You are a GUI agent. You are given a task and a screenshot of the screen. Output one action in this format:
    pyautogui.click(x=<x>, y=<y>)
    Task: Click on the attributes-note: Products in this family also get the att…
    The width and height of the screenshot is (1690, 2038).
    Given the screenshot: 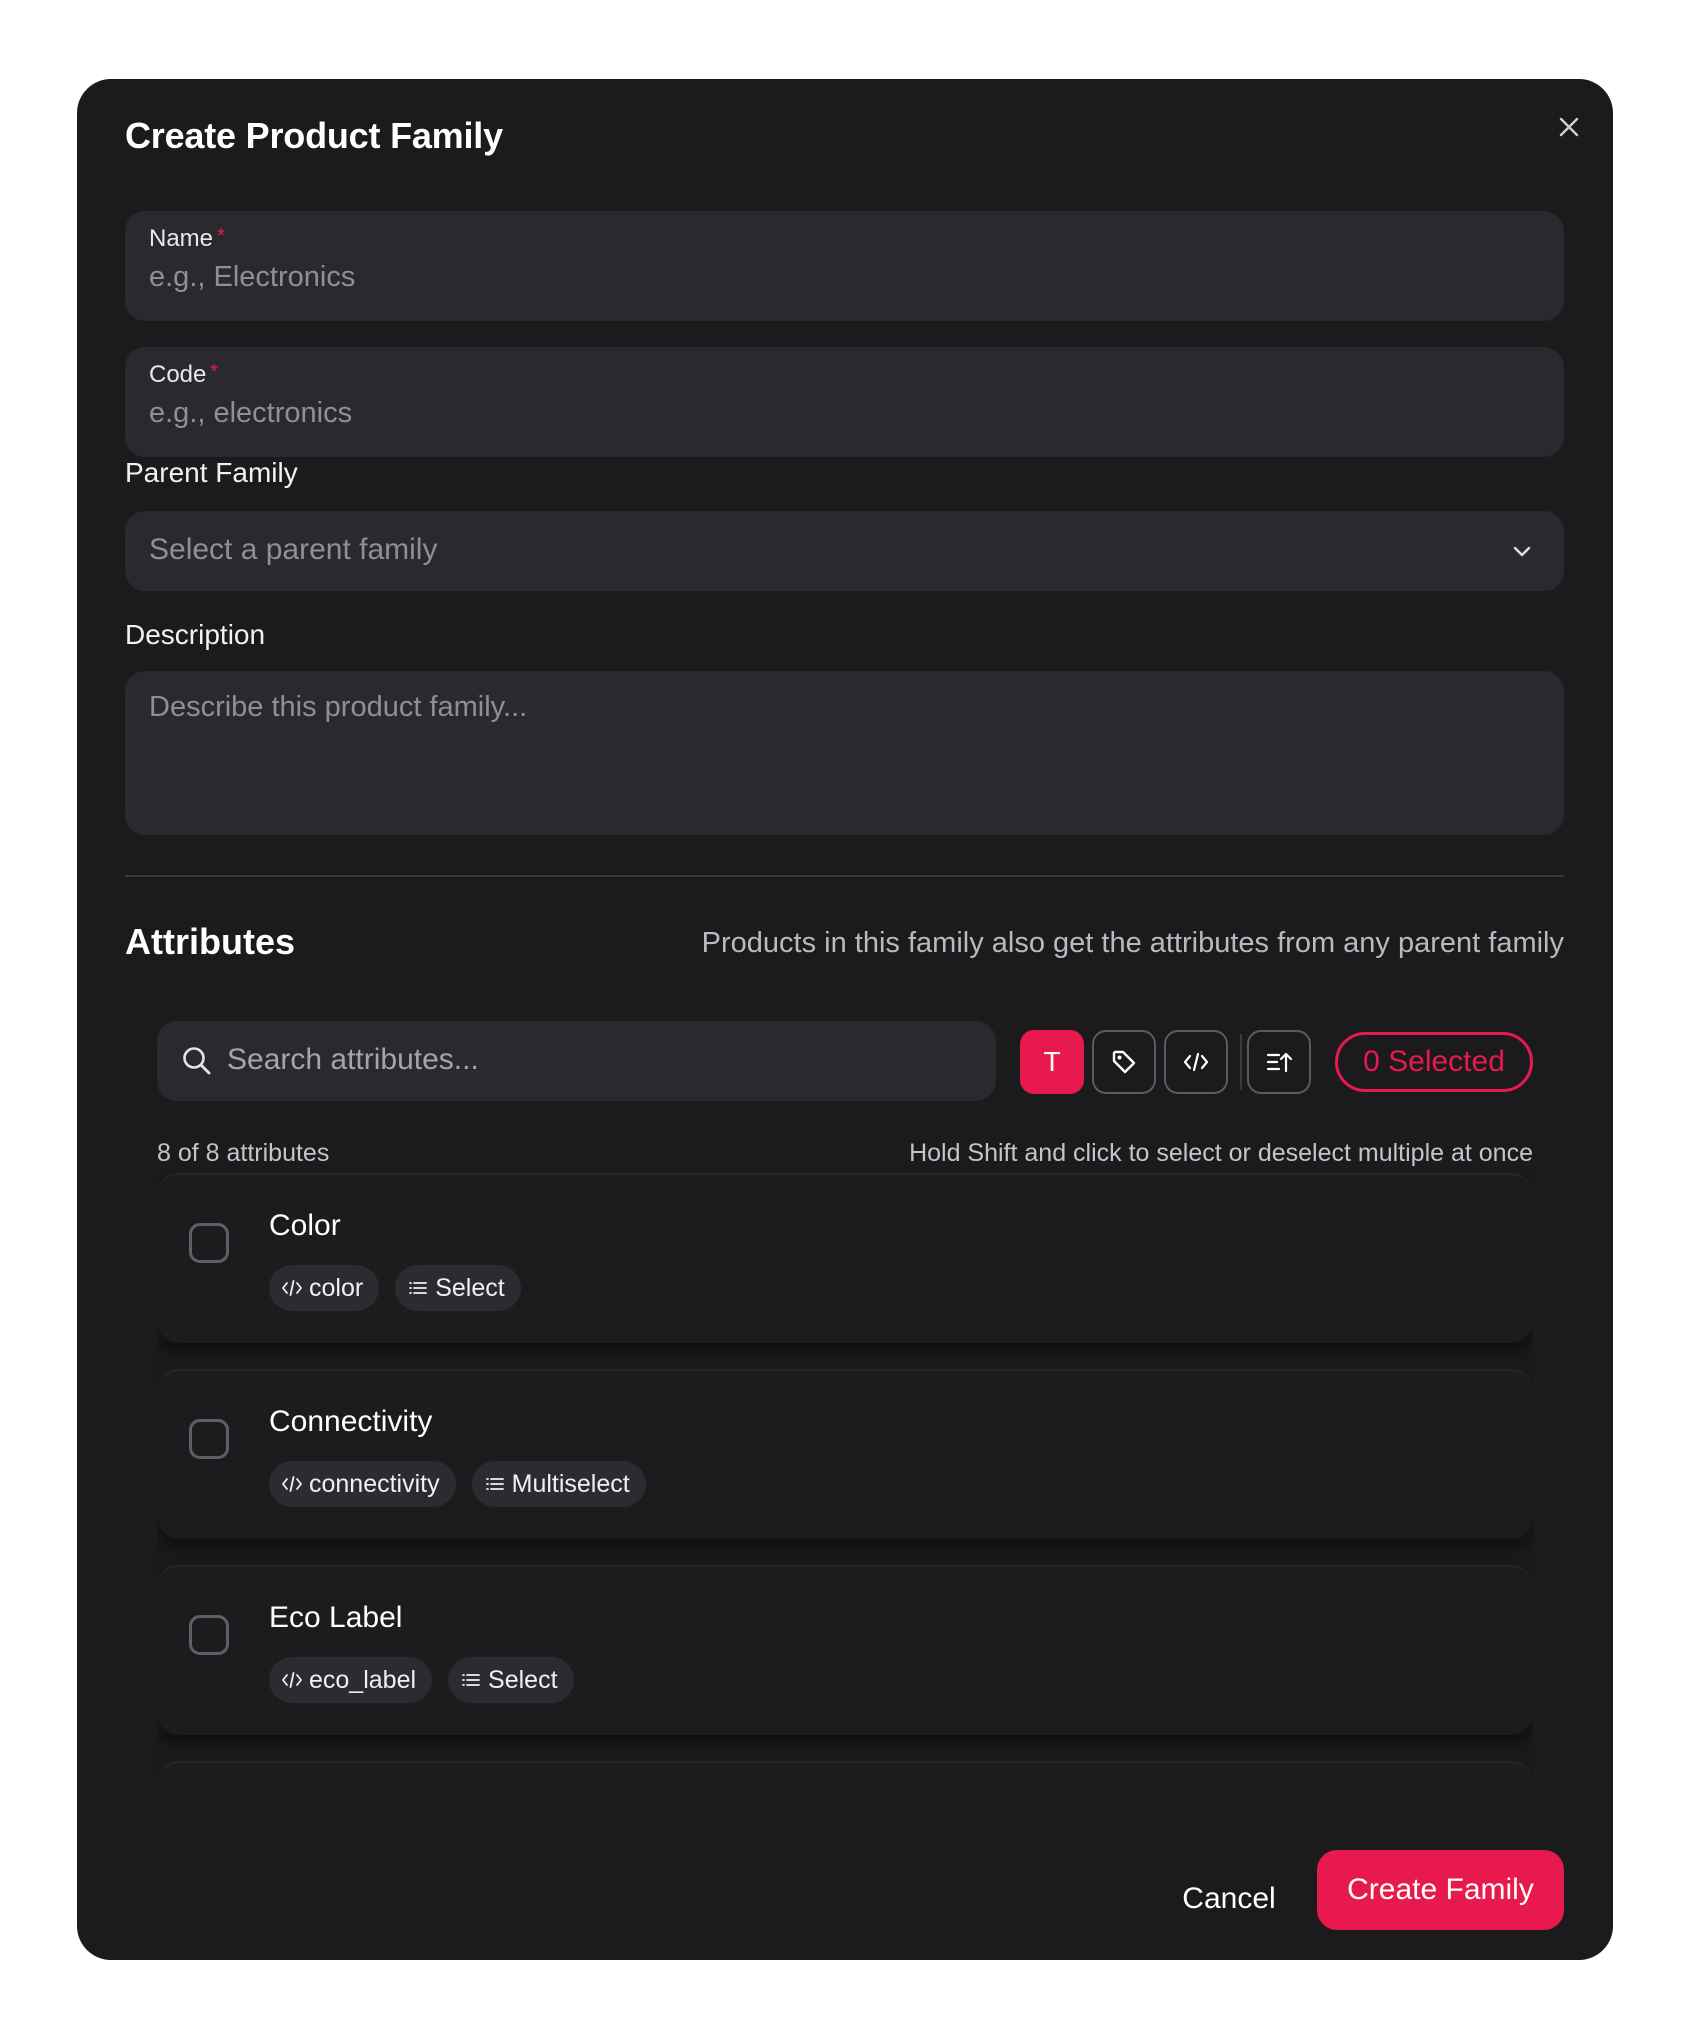 What is the action you would take?
    pyautogui.click(x=1132, y=943)
    